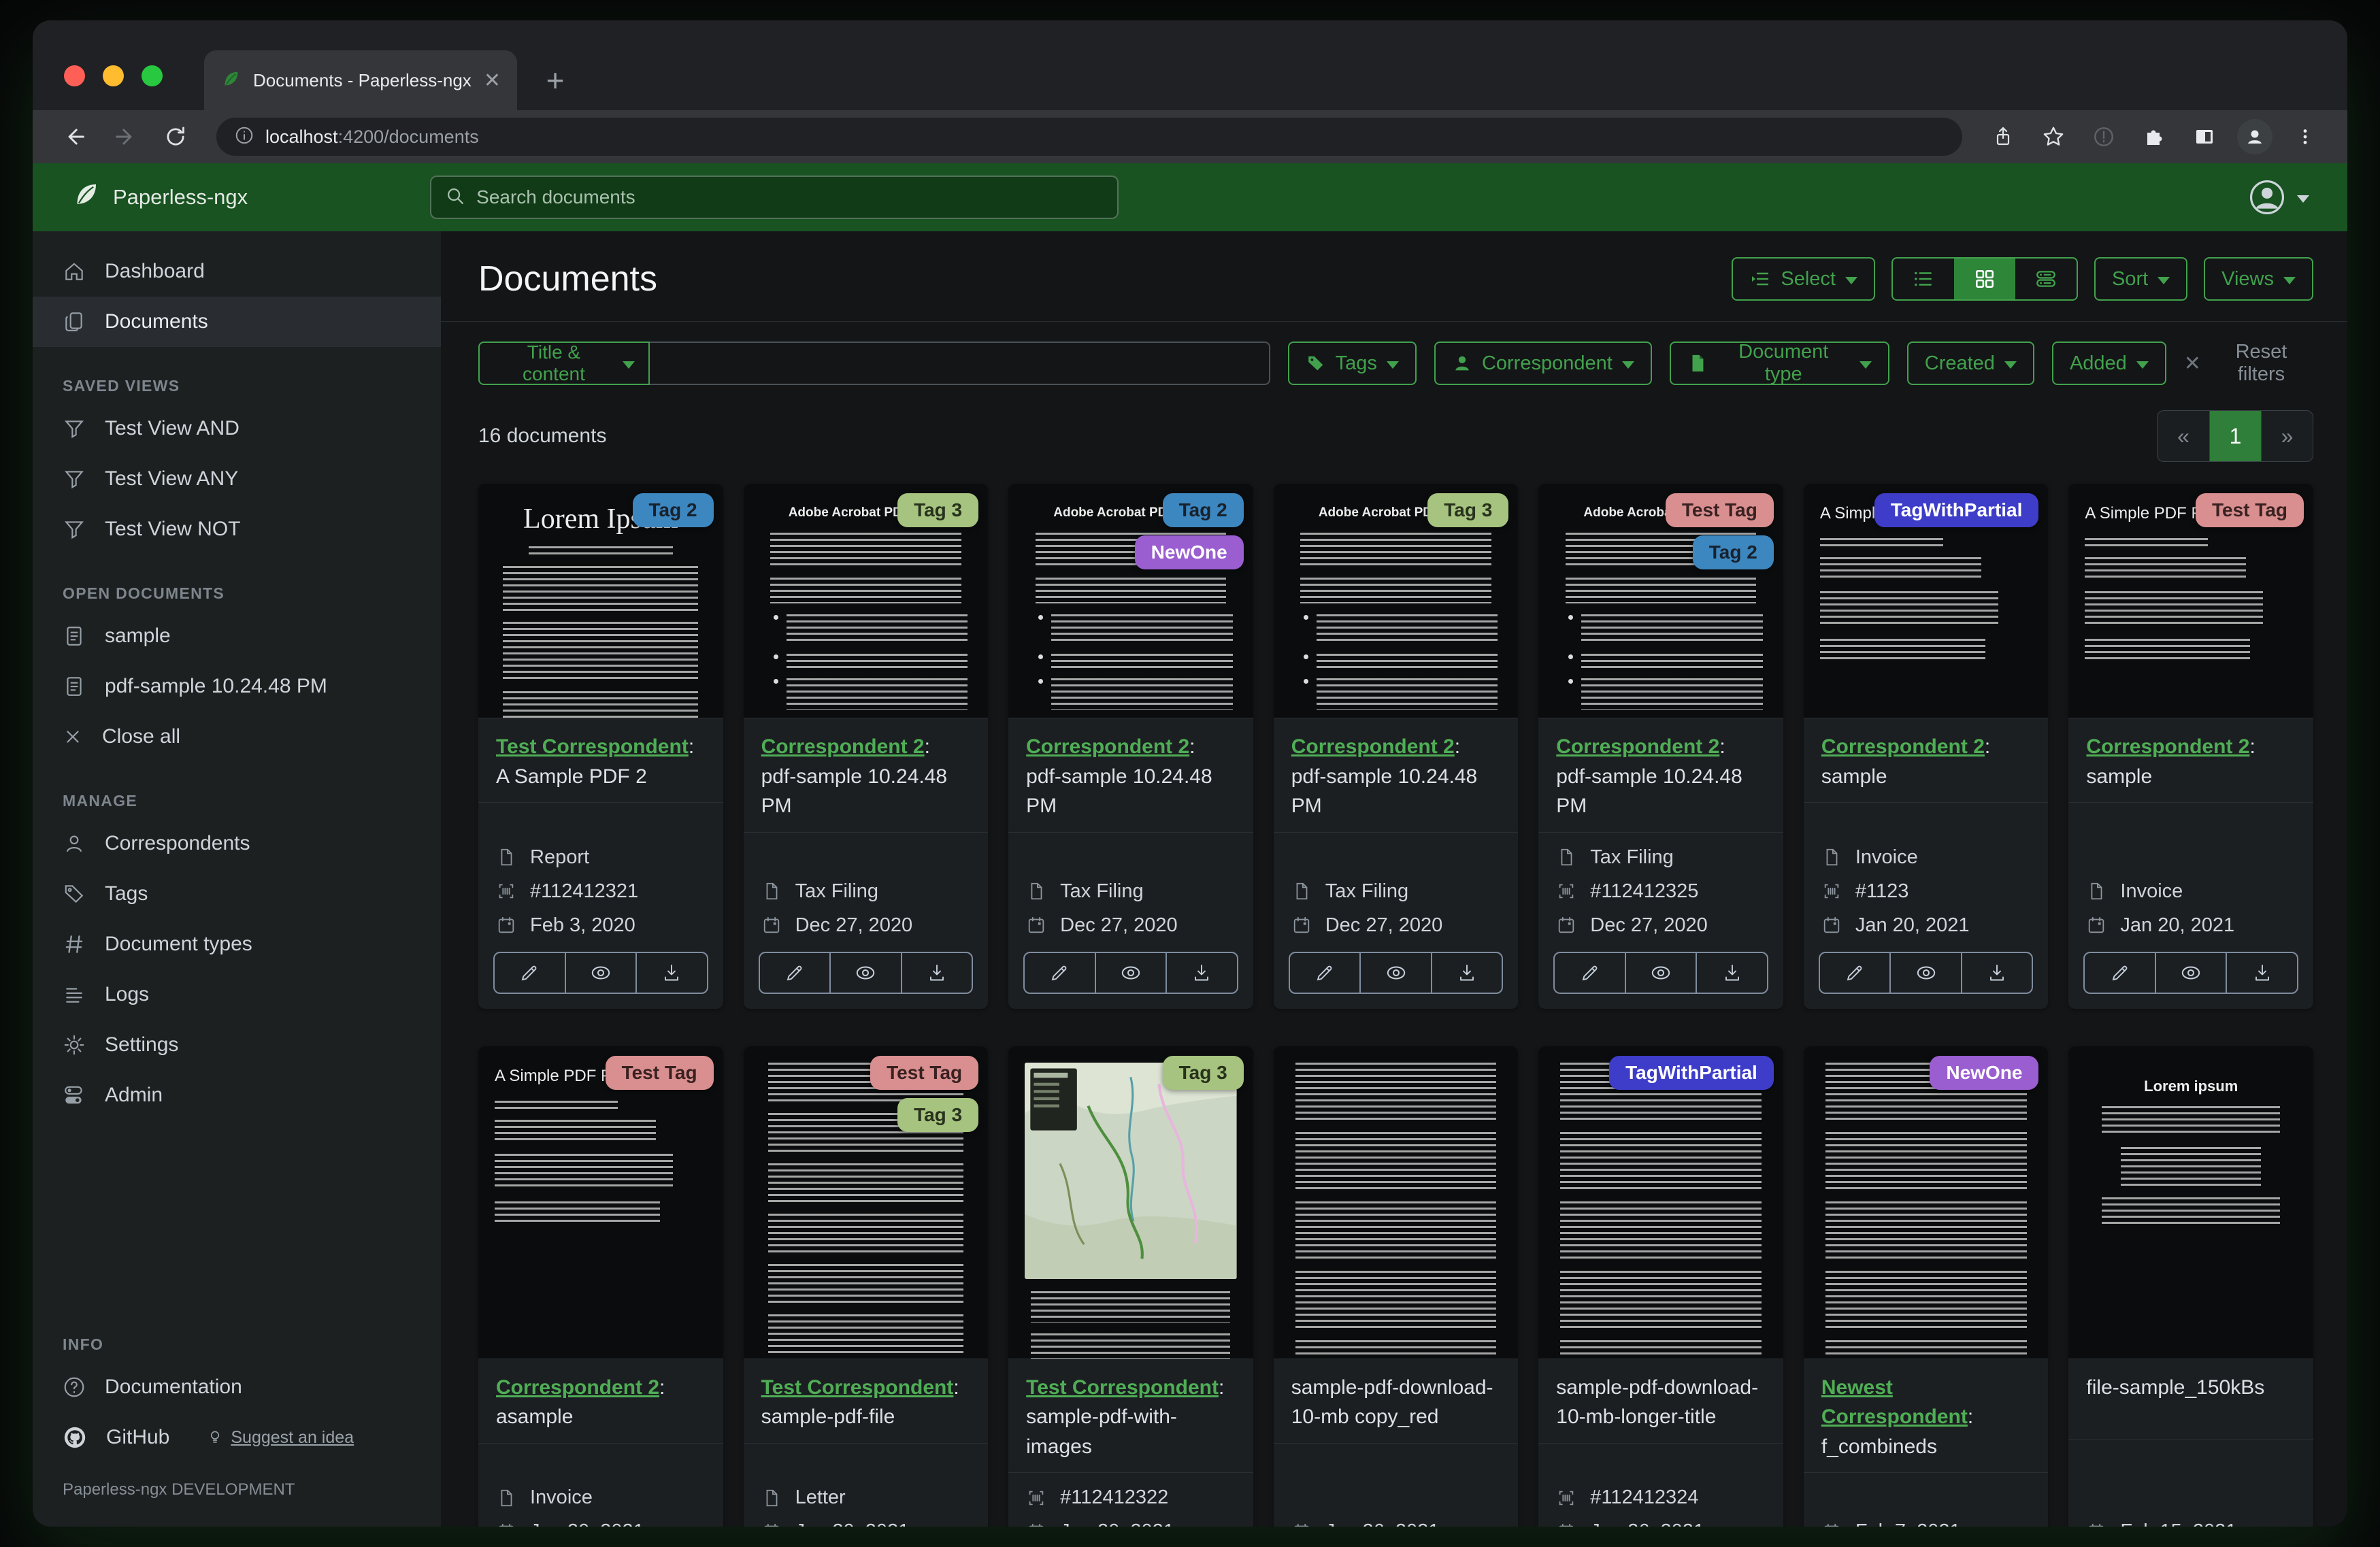 This screenshot has width=2380, height=1547. Describe the element at coordinates (1970, 363) in the screenshot. I see `created-filter-button: Created` at that location.